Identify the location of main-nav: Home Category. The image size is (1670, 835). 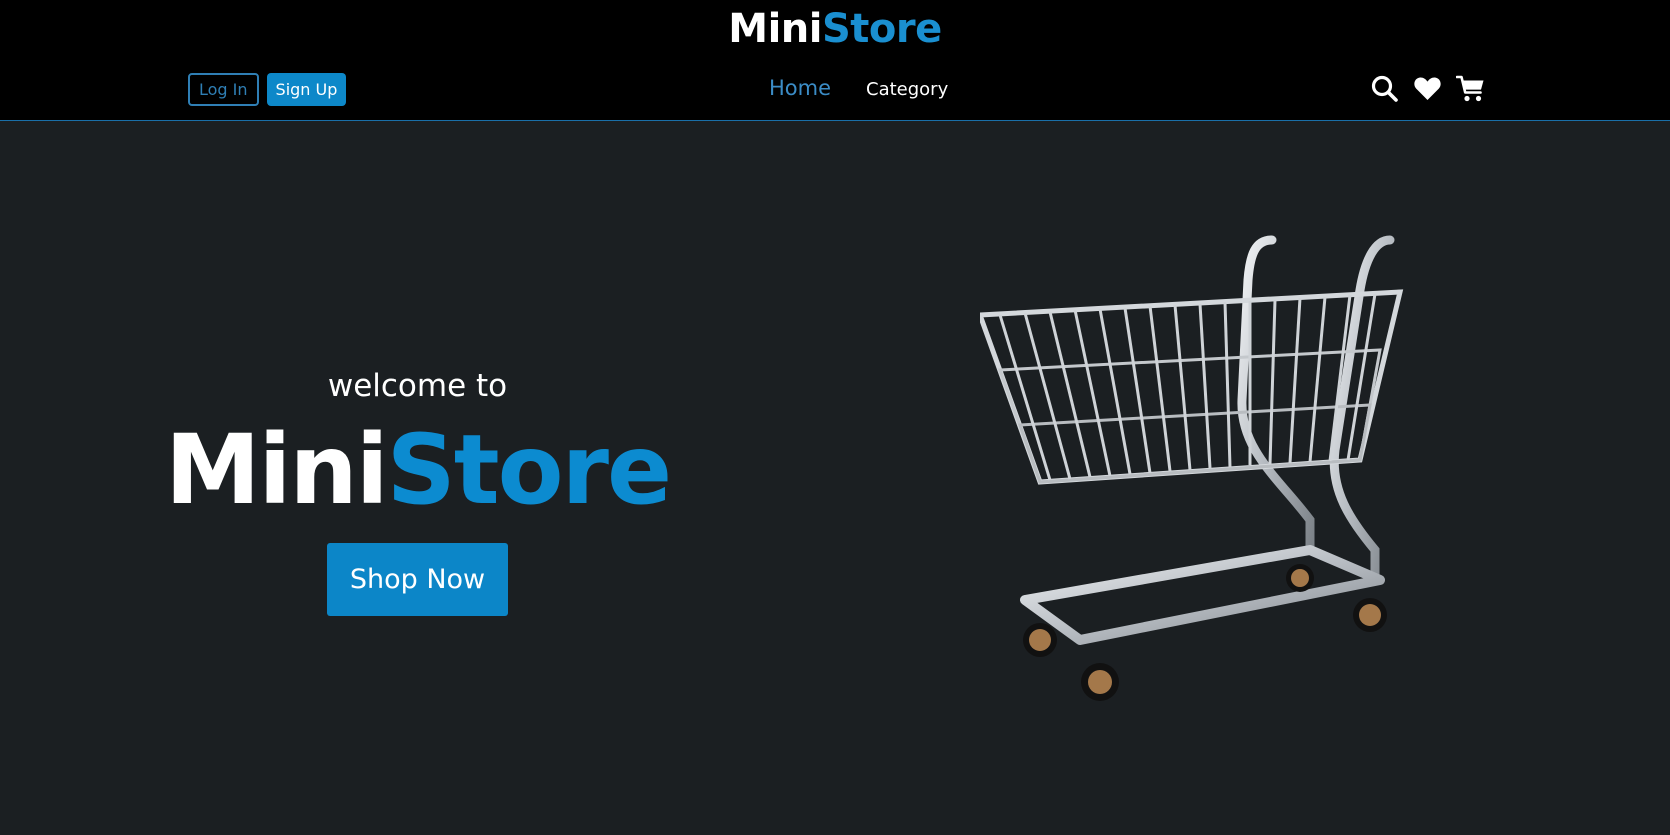
(858, 88).